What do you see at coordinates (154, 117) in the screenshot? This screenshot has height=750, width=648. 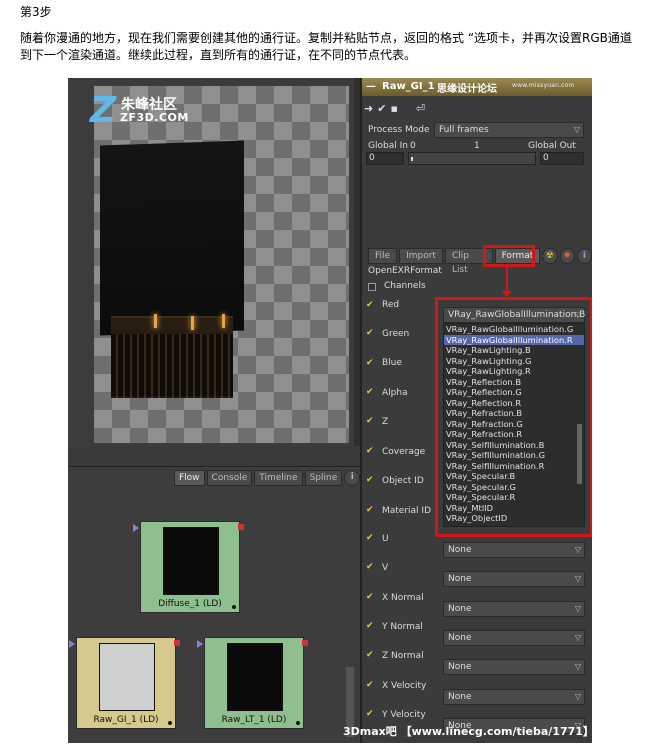 I see `logo-en-text: ZF3D.COM` at bounding box center [154, 117].